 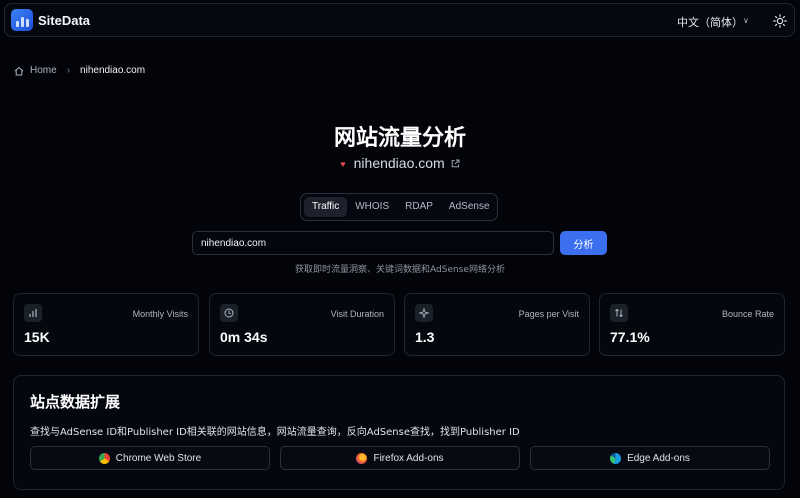 I want to click on tab-rdap: RDAP, so click(x=419, y=207).